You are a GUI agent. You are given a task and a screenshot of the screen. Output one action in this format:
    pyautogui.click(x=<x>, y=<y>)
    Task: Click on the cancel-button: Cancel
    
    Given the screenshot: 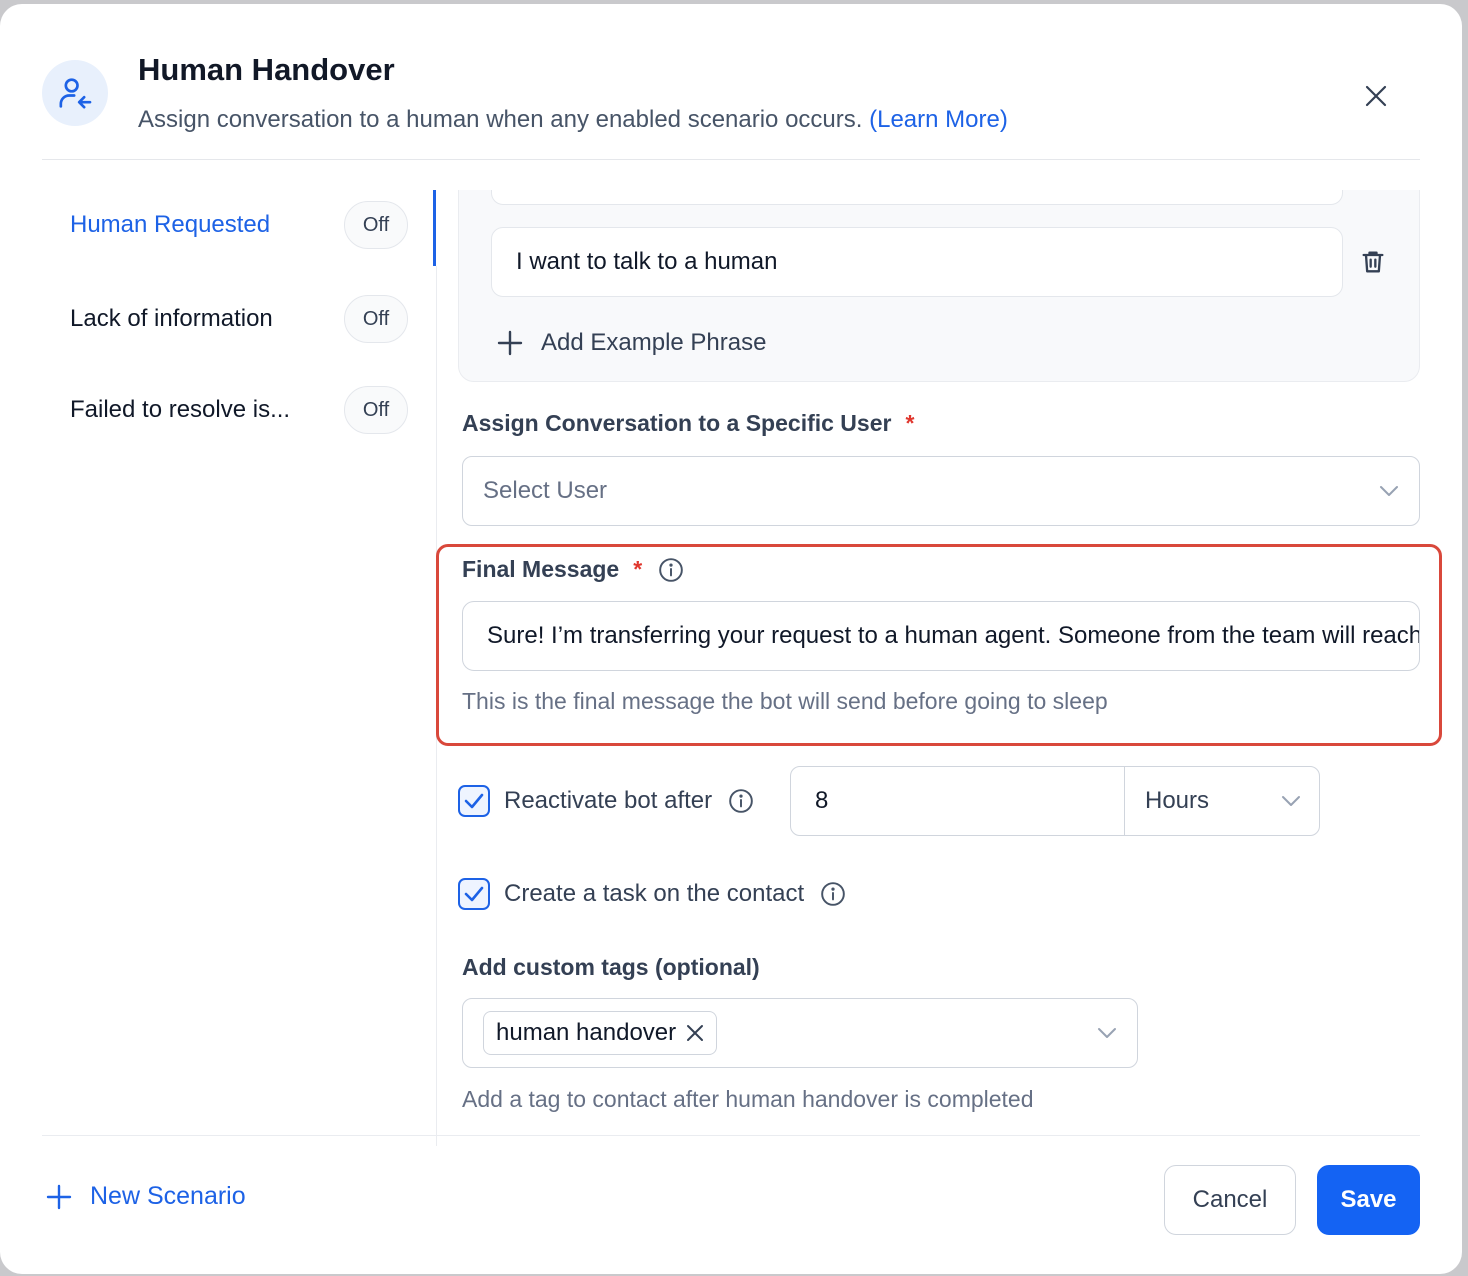 What is the action you would take?
    pyautogui.click(x=1230, y=1200)
    